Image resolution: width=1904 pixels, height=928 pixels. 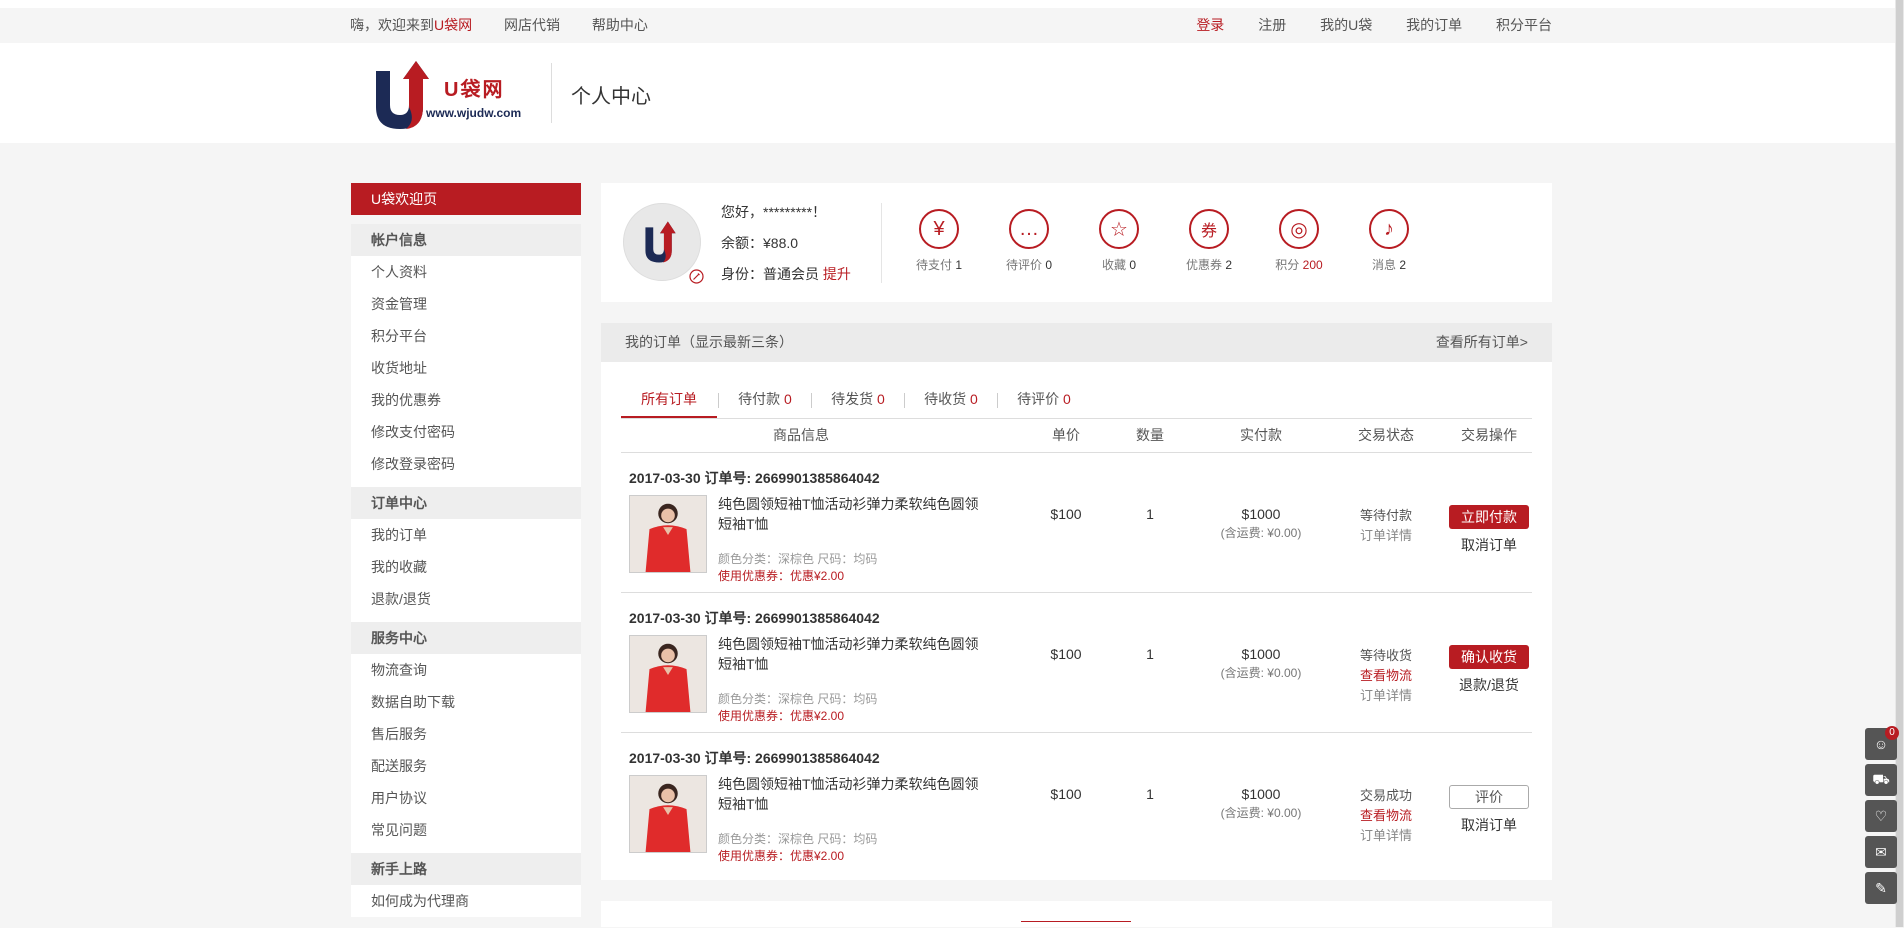 What do you see at coordinates (1489, 517) in the screenshot?
I see `pay-now-button: 立即付款` at bounding box center [1489, 517].